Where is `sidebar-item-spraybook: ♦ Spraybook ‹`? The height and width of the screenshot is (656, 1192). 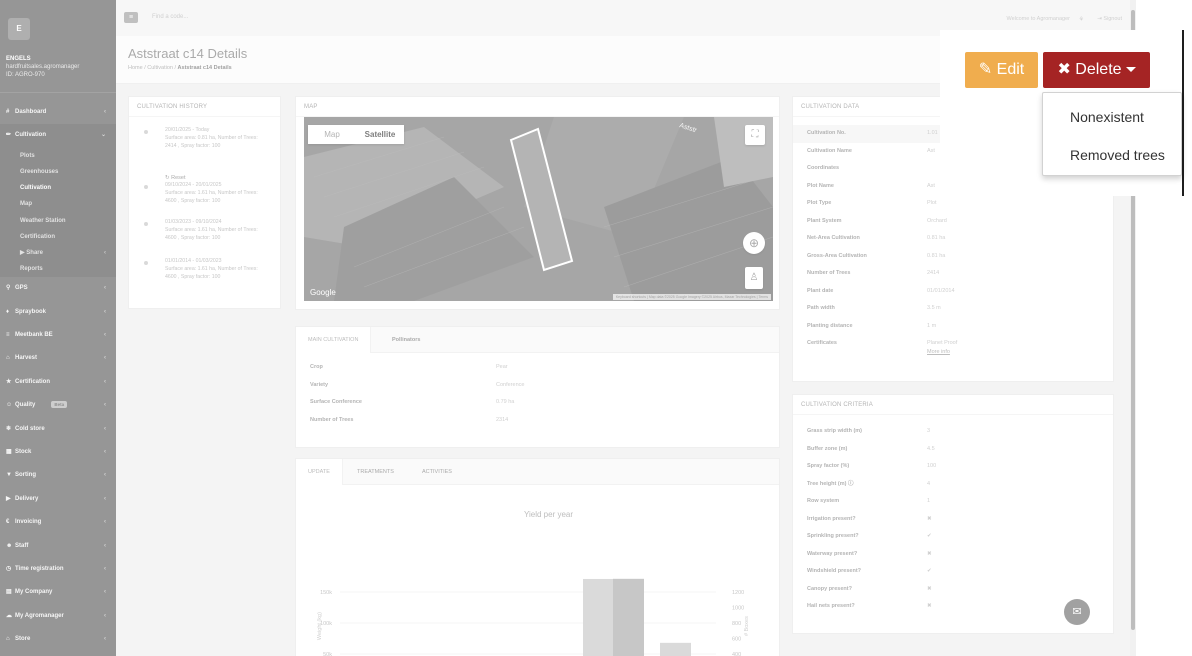 sidebar-item-spraybook: ♦ Spraybook ‹ is located at coordinates (58, 312).